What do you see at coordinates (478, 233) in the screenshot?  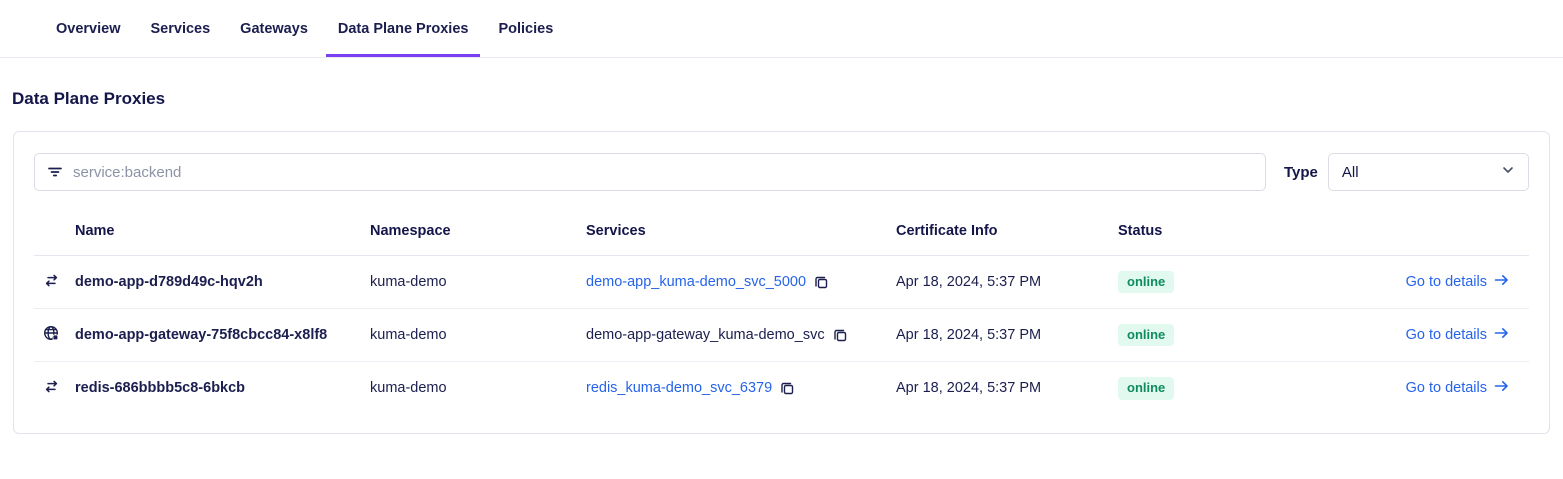 I see `column-header-namespace: Namespace` at bounding box center [478, 233].